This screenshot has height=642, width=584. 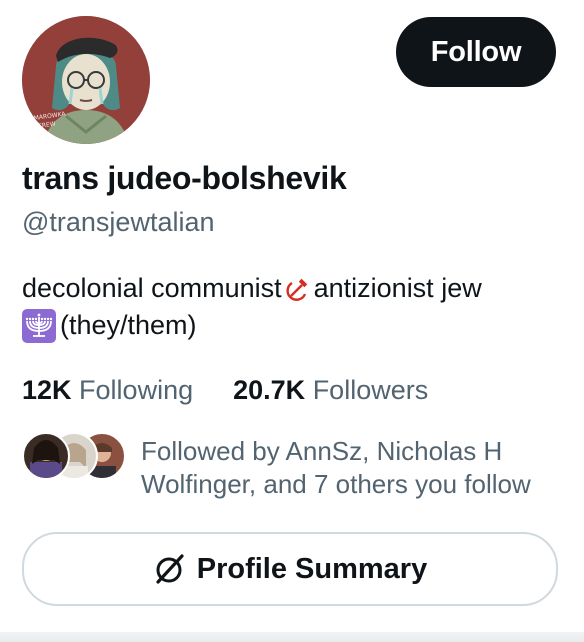 I want to click on menorah-icon, so click(x=39, y=325).